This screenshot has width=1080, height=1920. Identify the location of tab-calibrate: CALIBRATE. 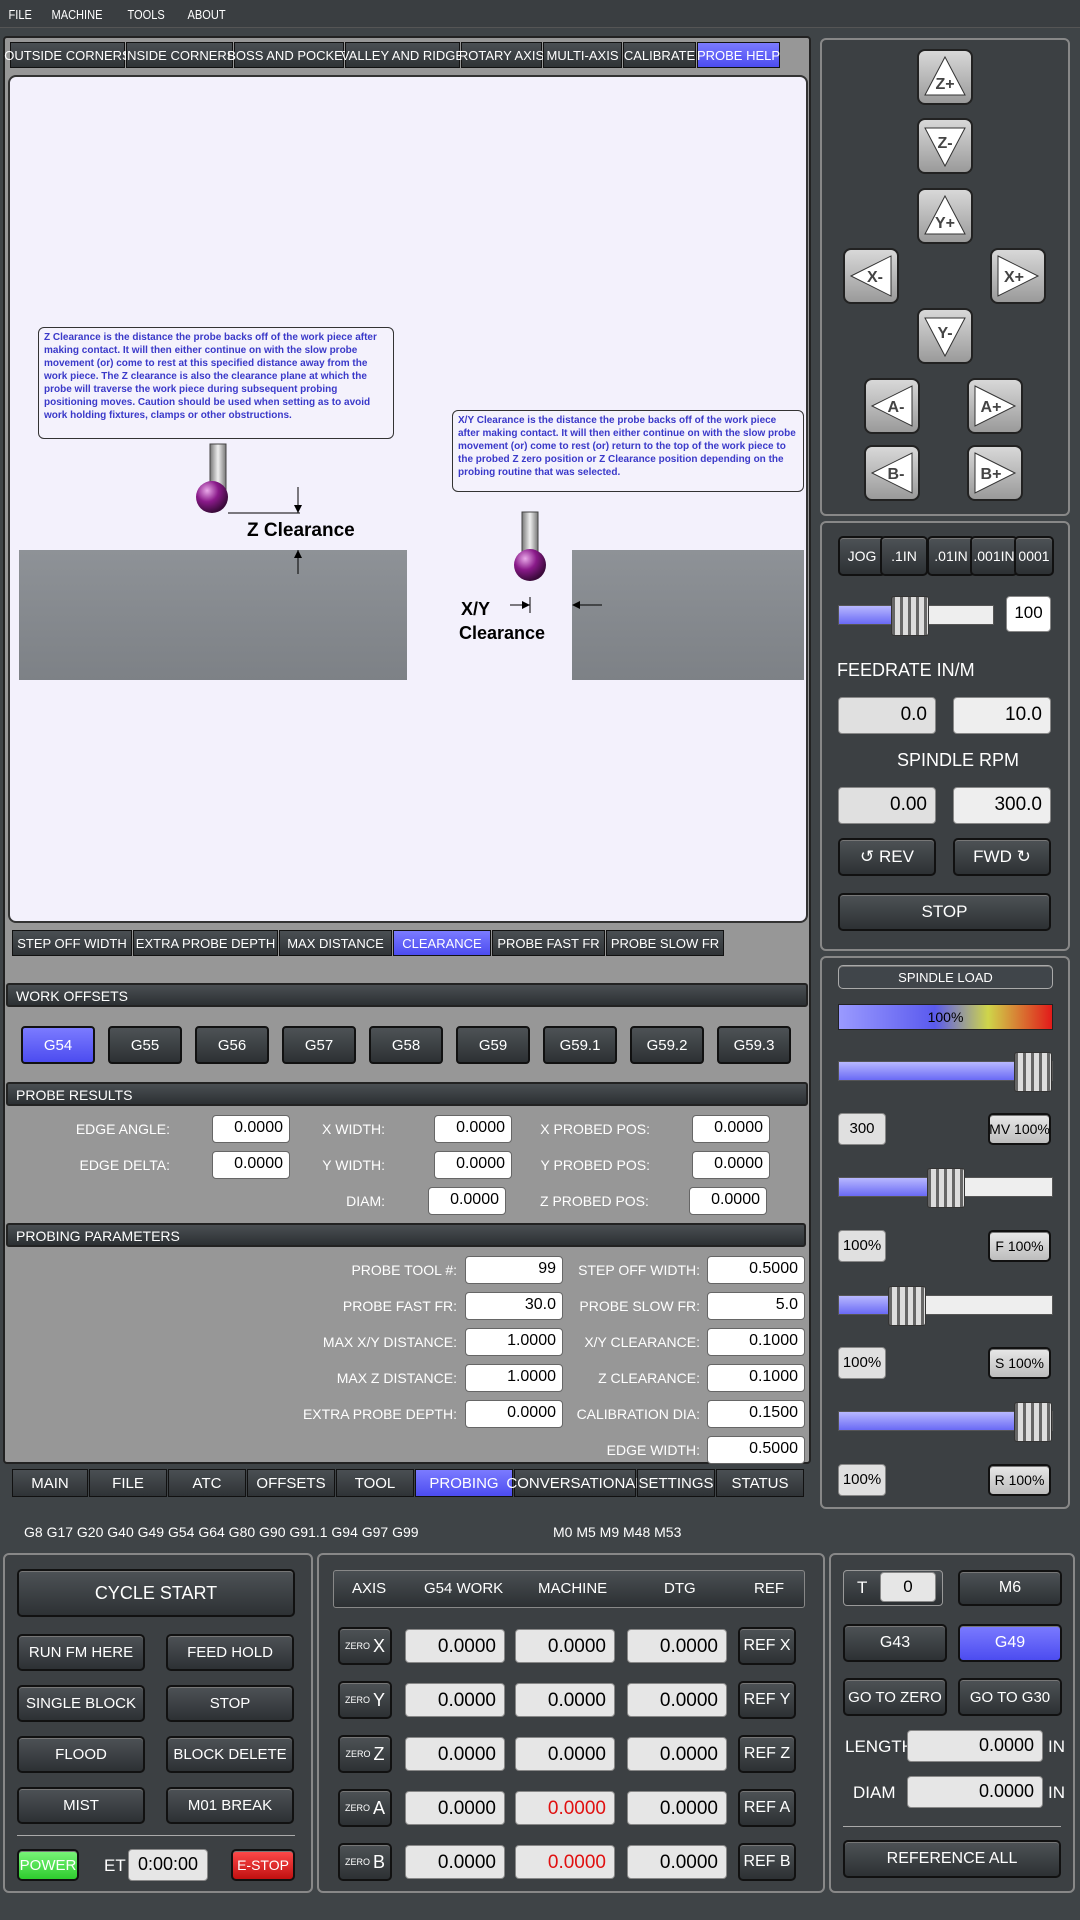
(659, 55).